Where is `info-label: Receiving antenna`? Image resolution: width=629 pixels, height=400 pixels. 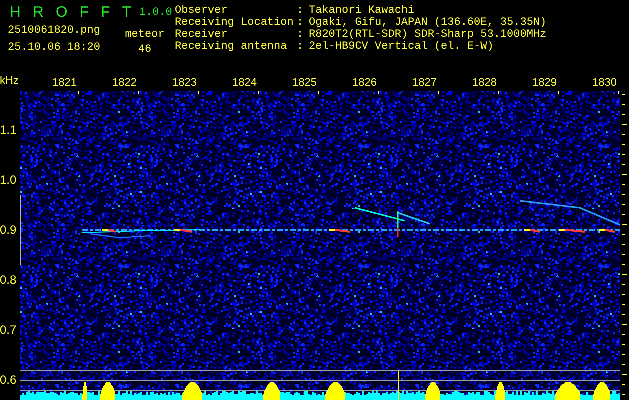 info-label: Receiving antenna is located at coordinates (231, 47).